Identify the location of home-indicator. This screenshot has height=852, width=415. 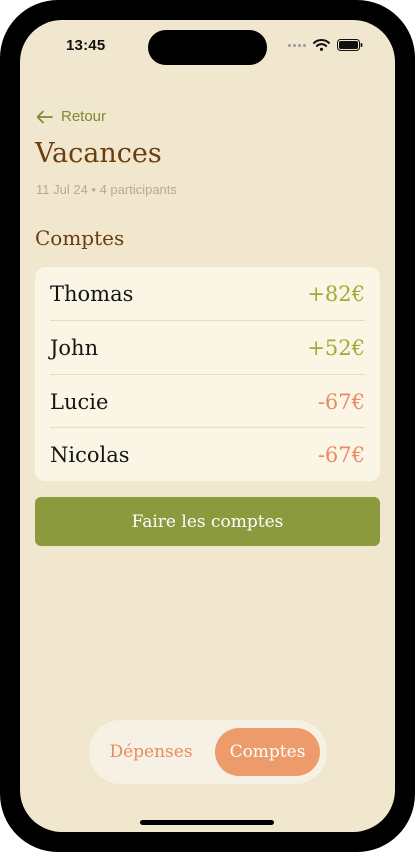
(207, 822).